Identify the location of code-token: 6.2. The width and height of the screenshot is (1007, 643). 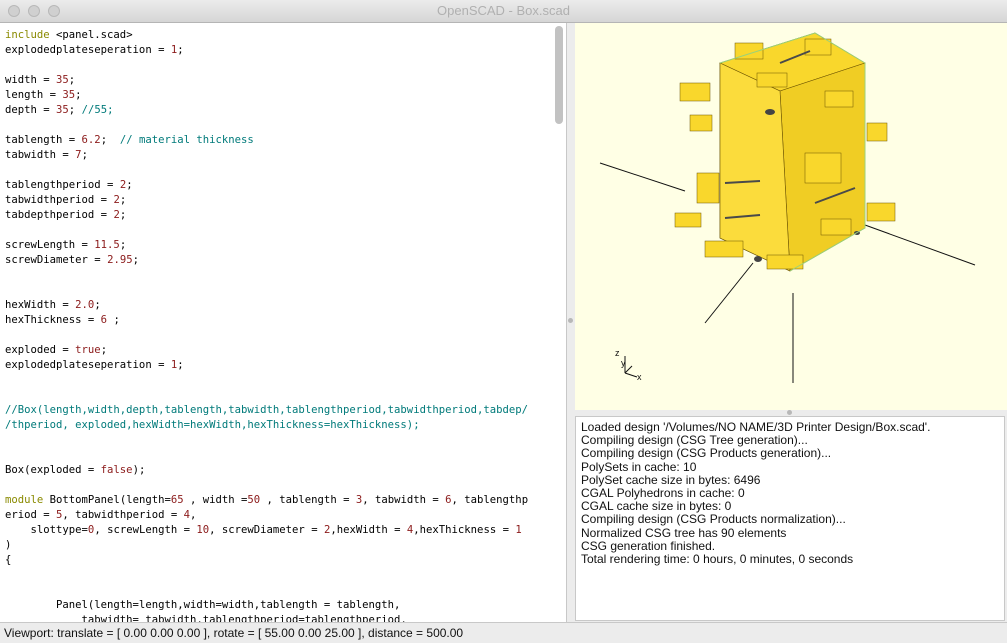
(91, 140).